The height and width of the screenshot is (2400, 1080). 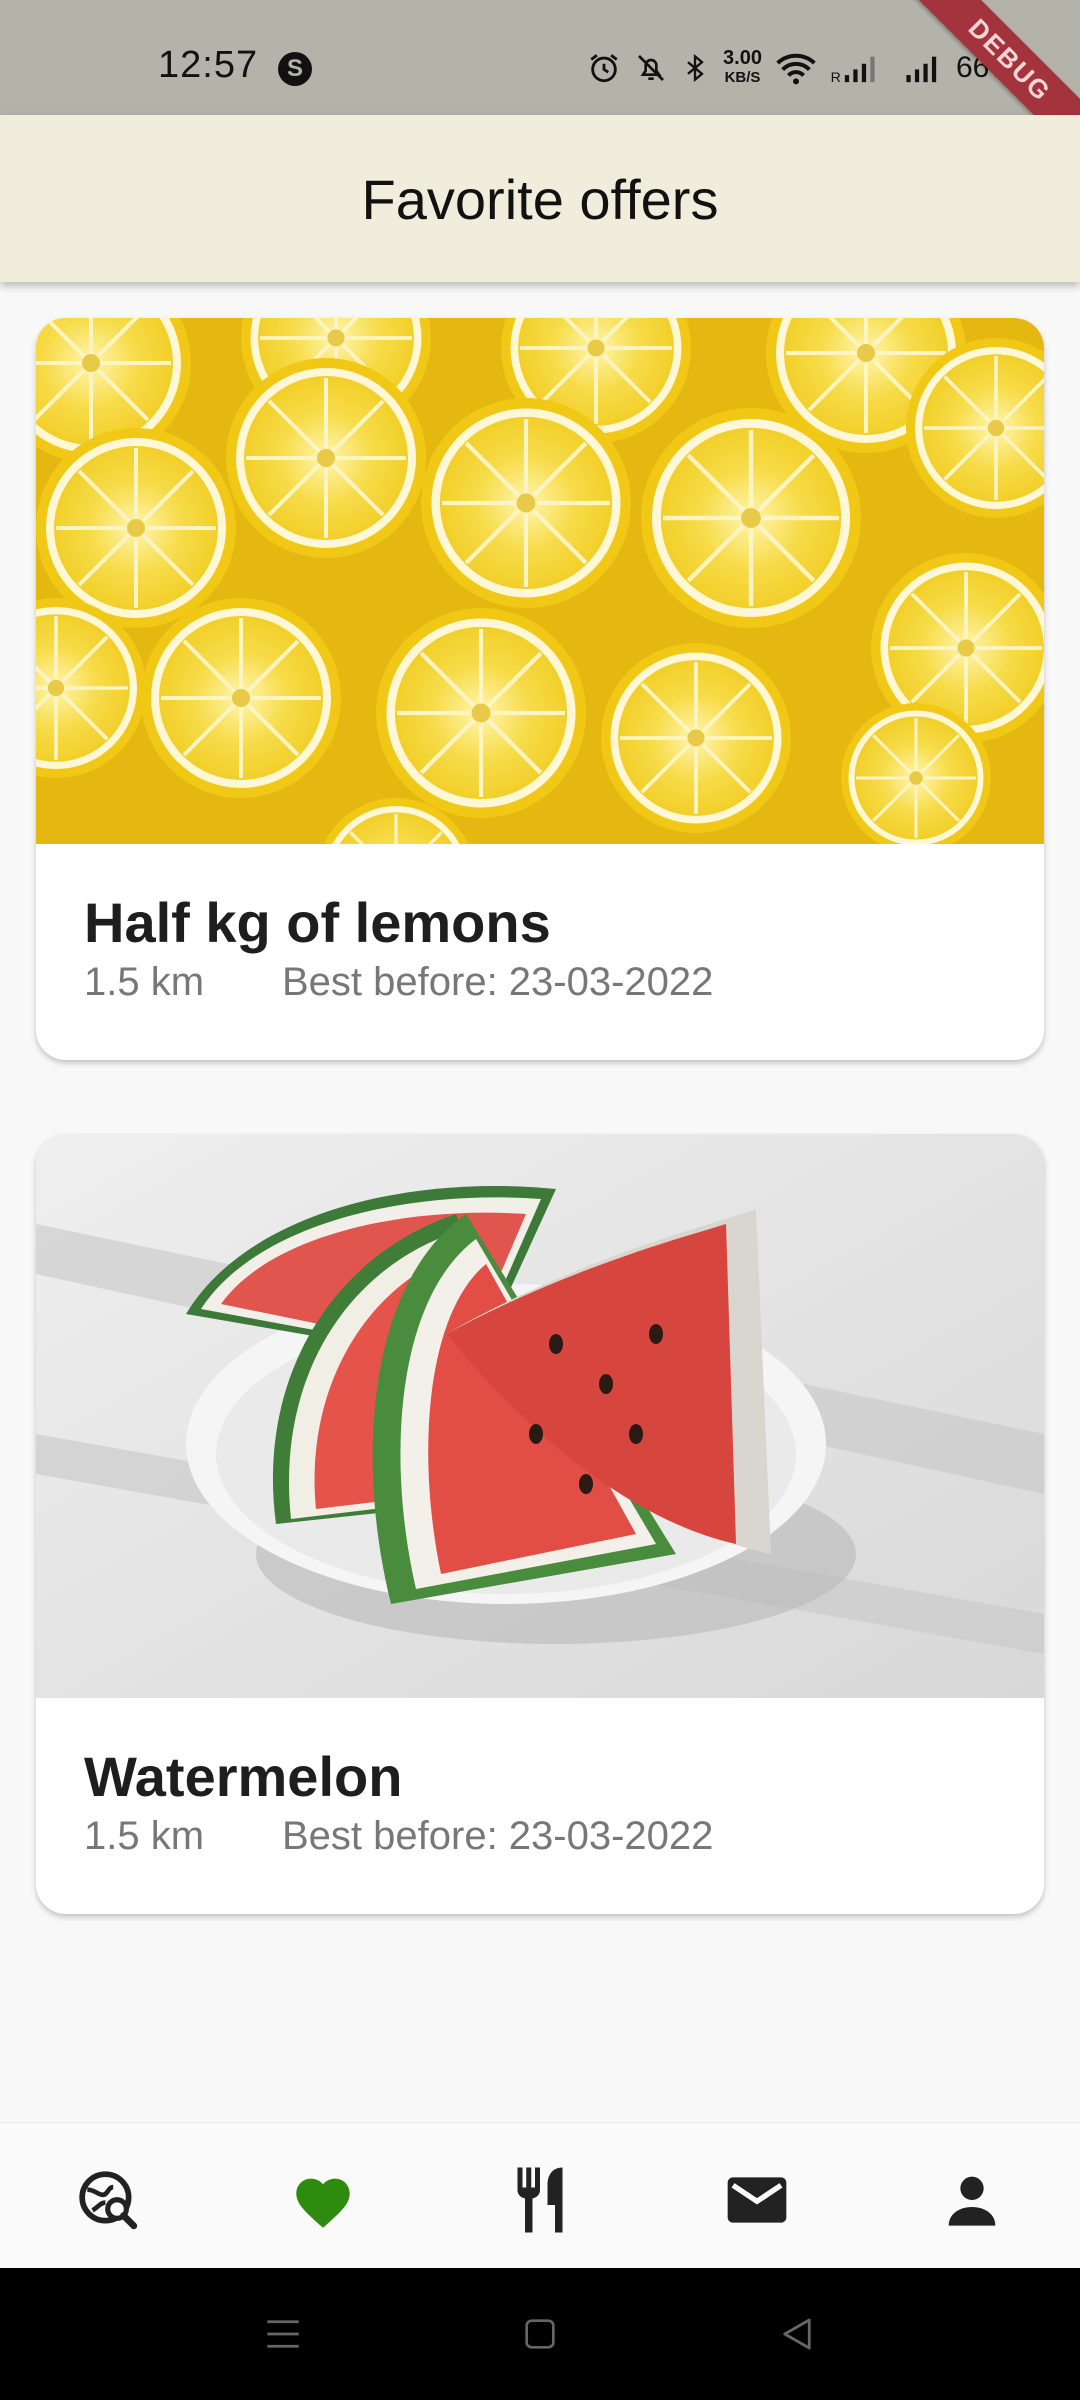 I want to click on mute-icon, so click(x=651, y=68).